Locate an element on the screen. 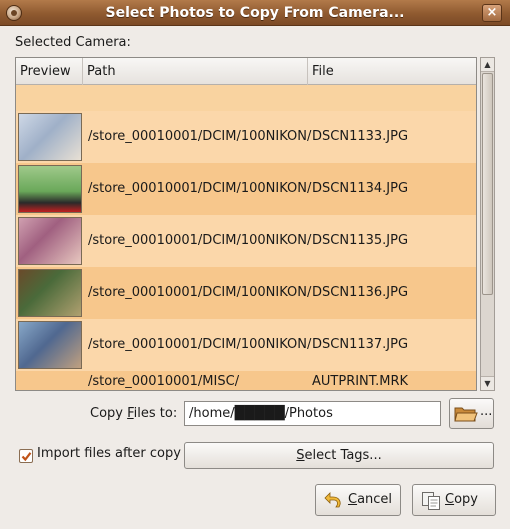 The width and height of the screenshot is (510, 529). file-cell: DSCN1134.JPG is located at coordinates (360, 188).